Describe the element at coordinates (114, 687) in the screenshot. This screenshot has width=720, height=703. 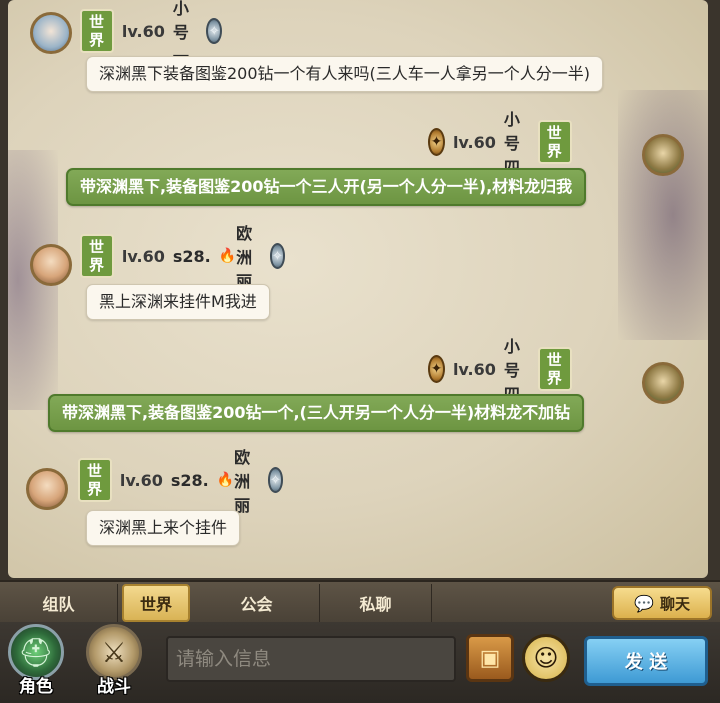
I see `battle-label: 战斗` at that location.